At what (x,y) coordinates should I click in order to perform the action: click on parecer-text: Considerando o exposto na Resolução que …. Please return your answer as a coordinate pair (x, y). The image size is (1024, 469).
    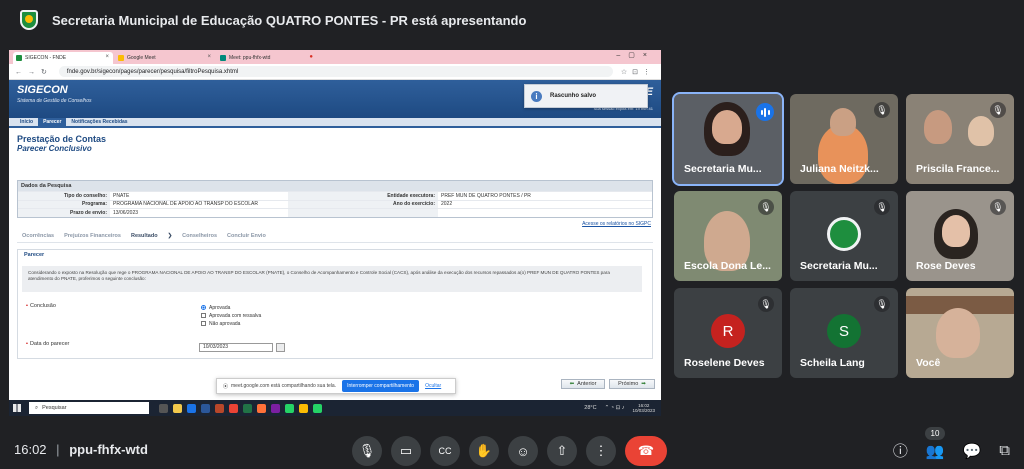
    Looking at the image, I should click on (332, 278).